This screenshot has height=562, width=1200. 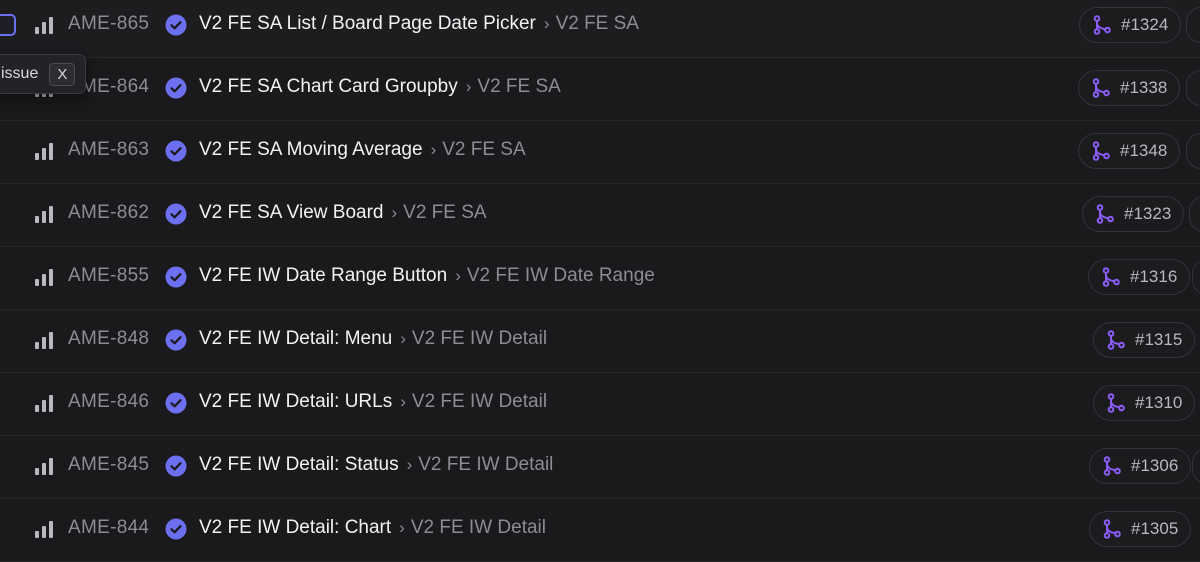 What do you see at coordinates (367, 23) in the screenshot?
I see `issue-title: V2 FE SA List / Board Page Date Picker` at bounding box center [367, 23].